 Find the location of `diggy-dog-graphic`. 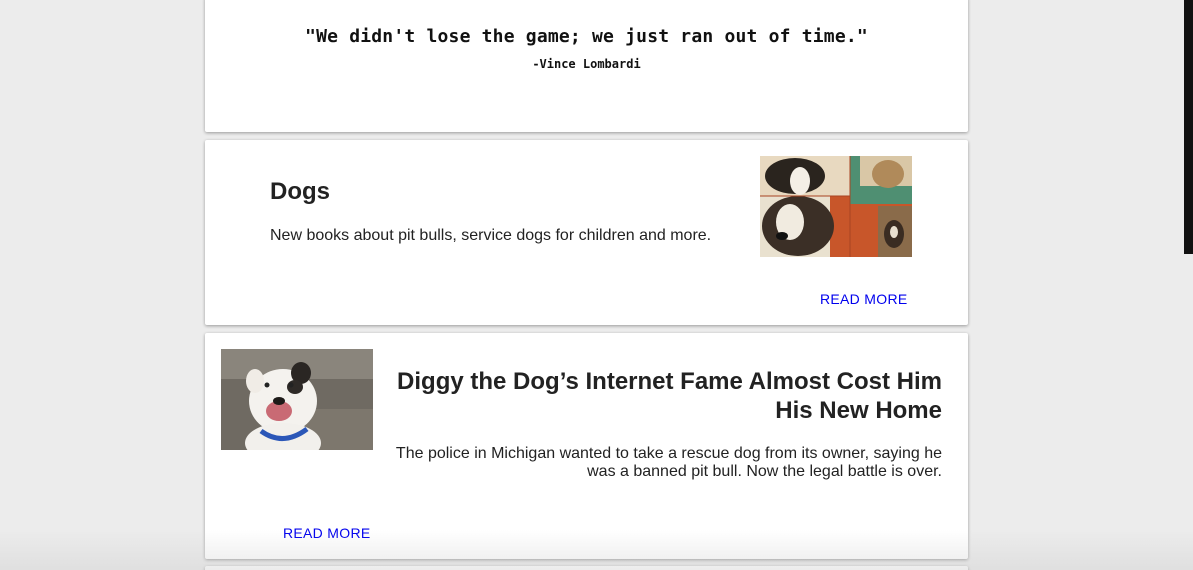

diggy-dog-graphic is located at coordinates (297, 399).